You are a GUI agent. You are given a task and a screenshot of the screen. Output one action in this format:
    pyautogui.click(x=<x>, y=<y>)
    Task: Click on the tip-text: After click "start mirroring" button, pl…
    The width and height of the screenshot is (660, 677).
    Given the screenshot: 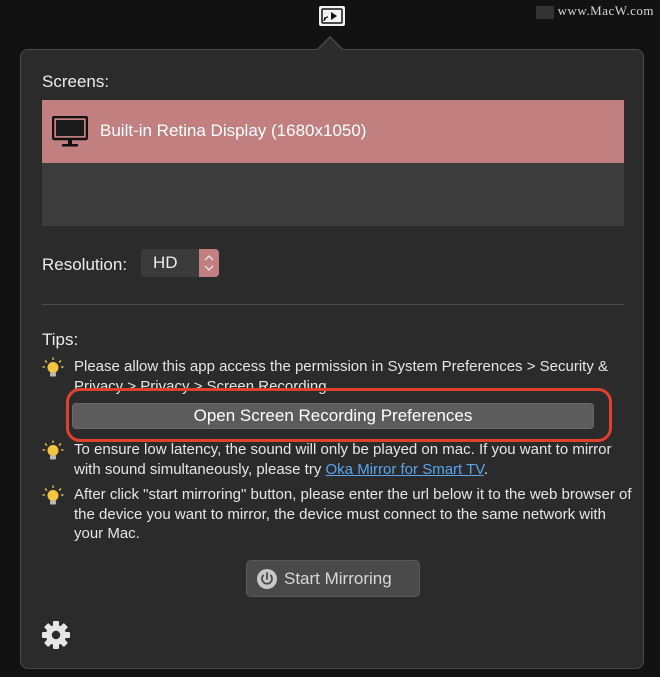 What is the action you would take?
    pyautogui.click(x=353, y=514)
    